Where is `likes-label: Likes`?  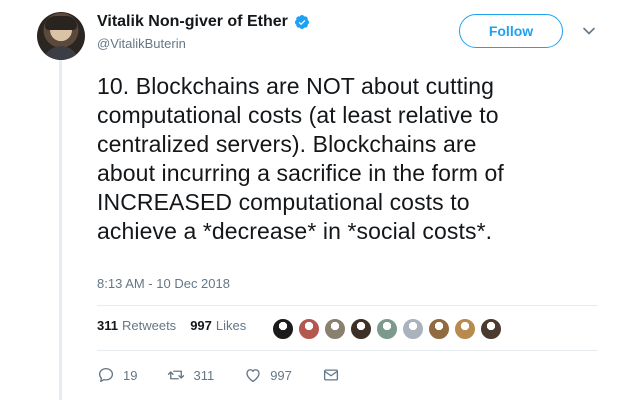
likes-label: Likes is located at coordinates (231, 325).